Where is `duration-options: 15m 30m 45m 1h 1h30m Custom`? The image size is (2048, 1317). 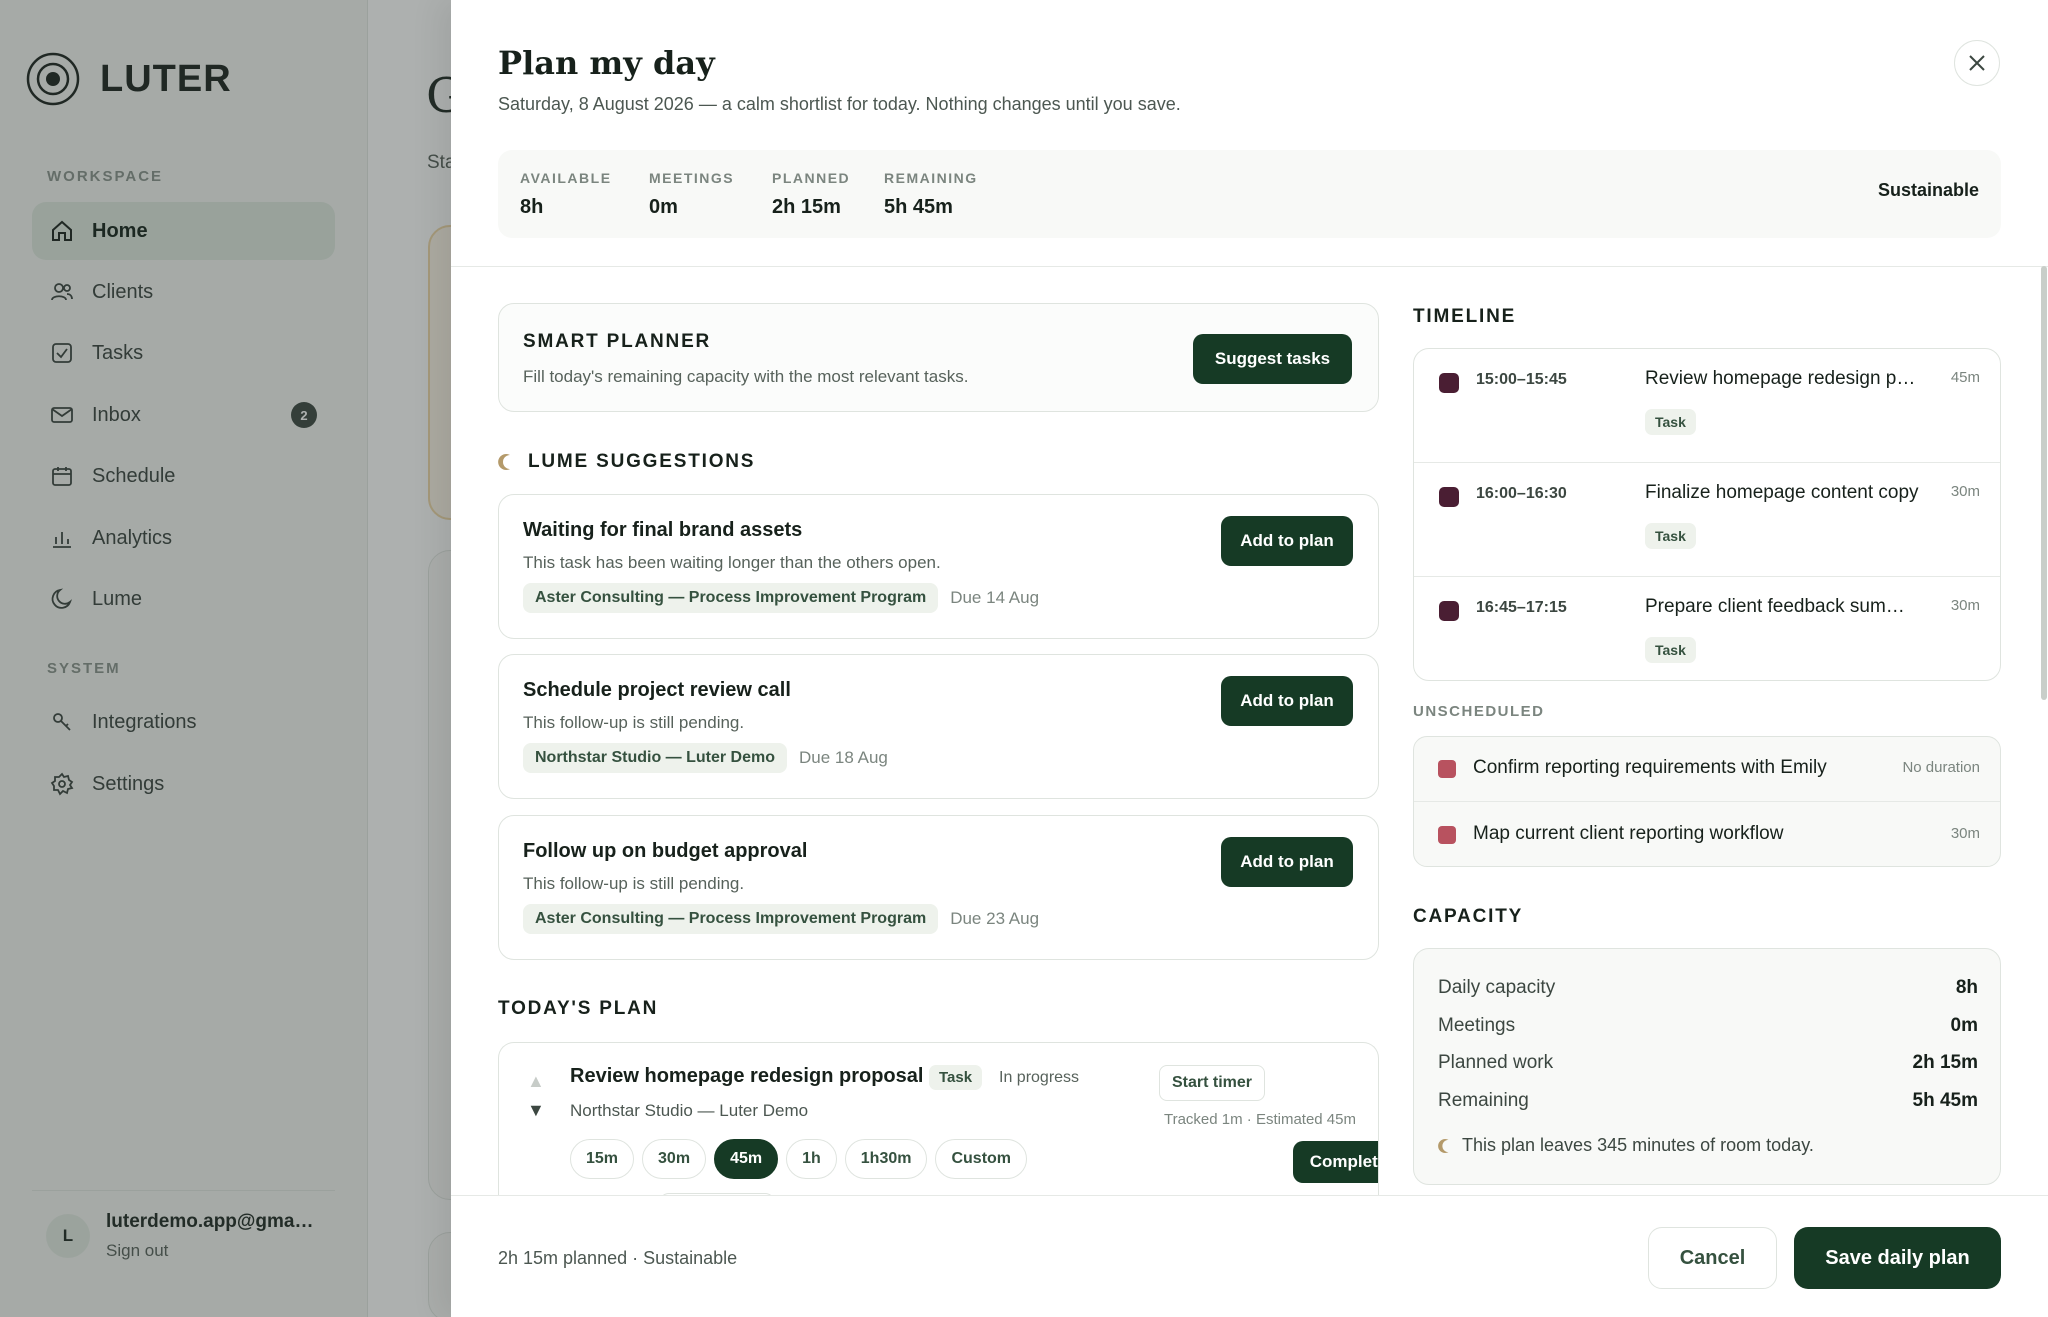
duration-options: 15m 30m 45m 1h 1h30m Custom is located at coordinates (799, 1159).